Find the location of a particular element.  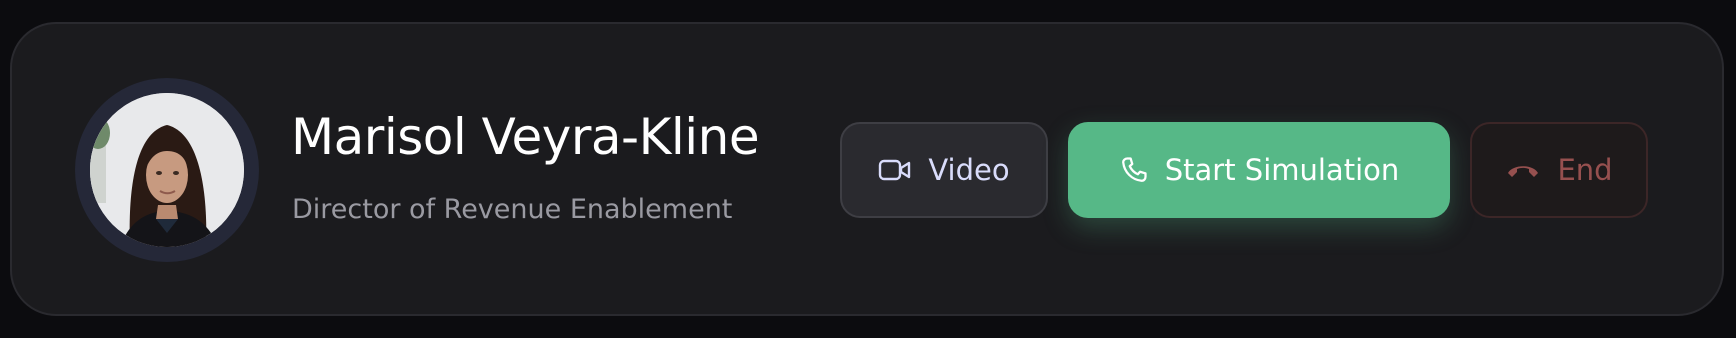

end-call-button: End is located at coordinates (1559, 170).